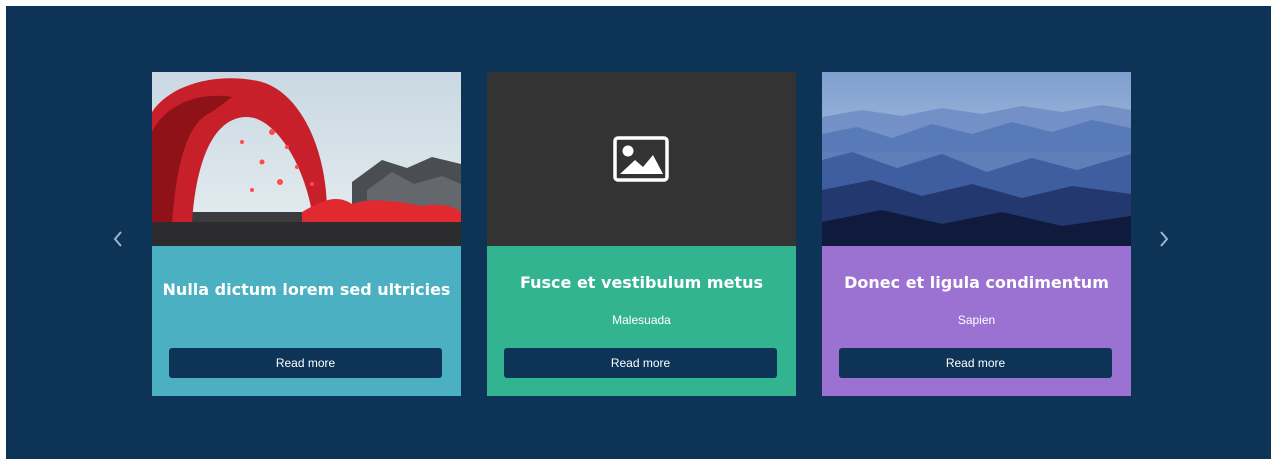 Image resolution: width=1277 pixels, height=459 pixels. I want to click on chevron-right-icon, so click(1164, 239).